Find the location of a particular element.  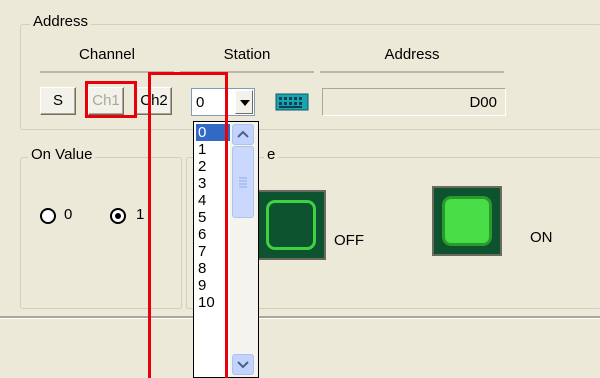

off-lamp-button is located at coordinates (291, 225).